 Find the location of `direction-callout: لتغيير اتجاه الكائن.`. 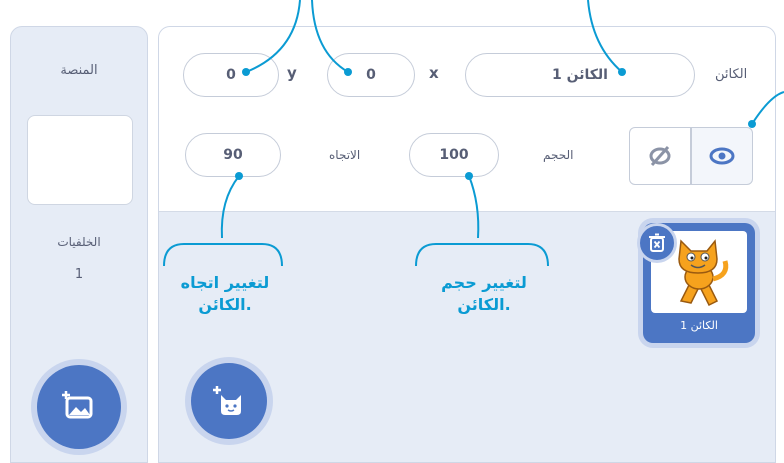

direction-callout: لتغيير اتجاه الكائن. is located at coordinates (225, 294).